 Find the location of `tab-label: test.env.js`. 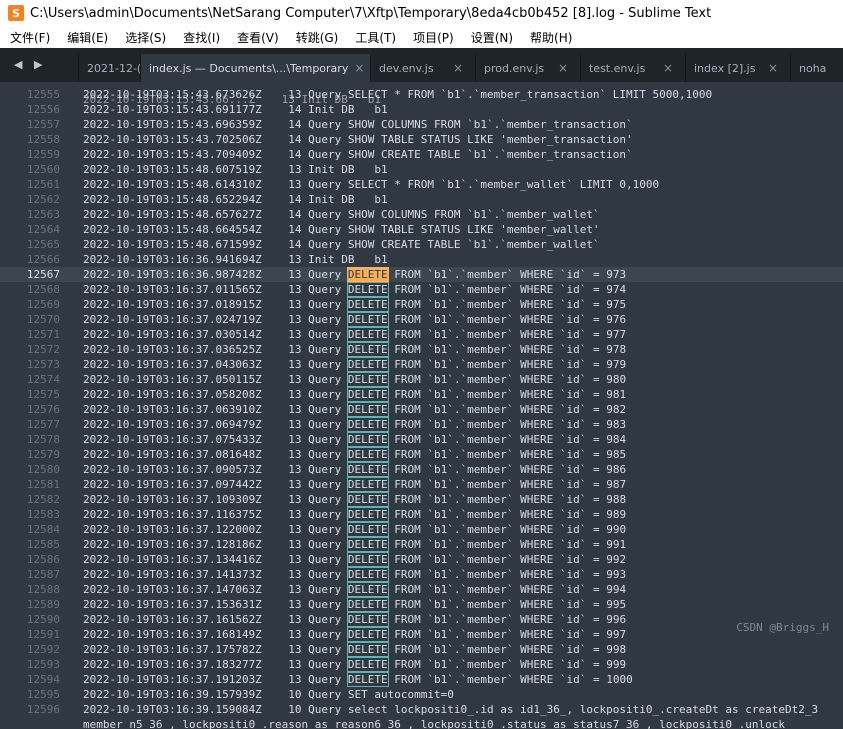

tab-label: test.env.js is located at coordinates (617, 68).